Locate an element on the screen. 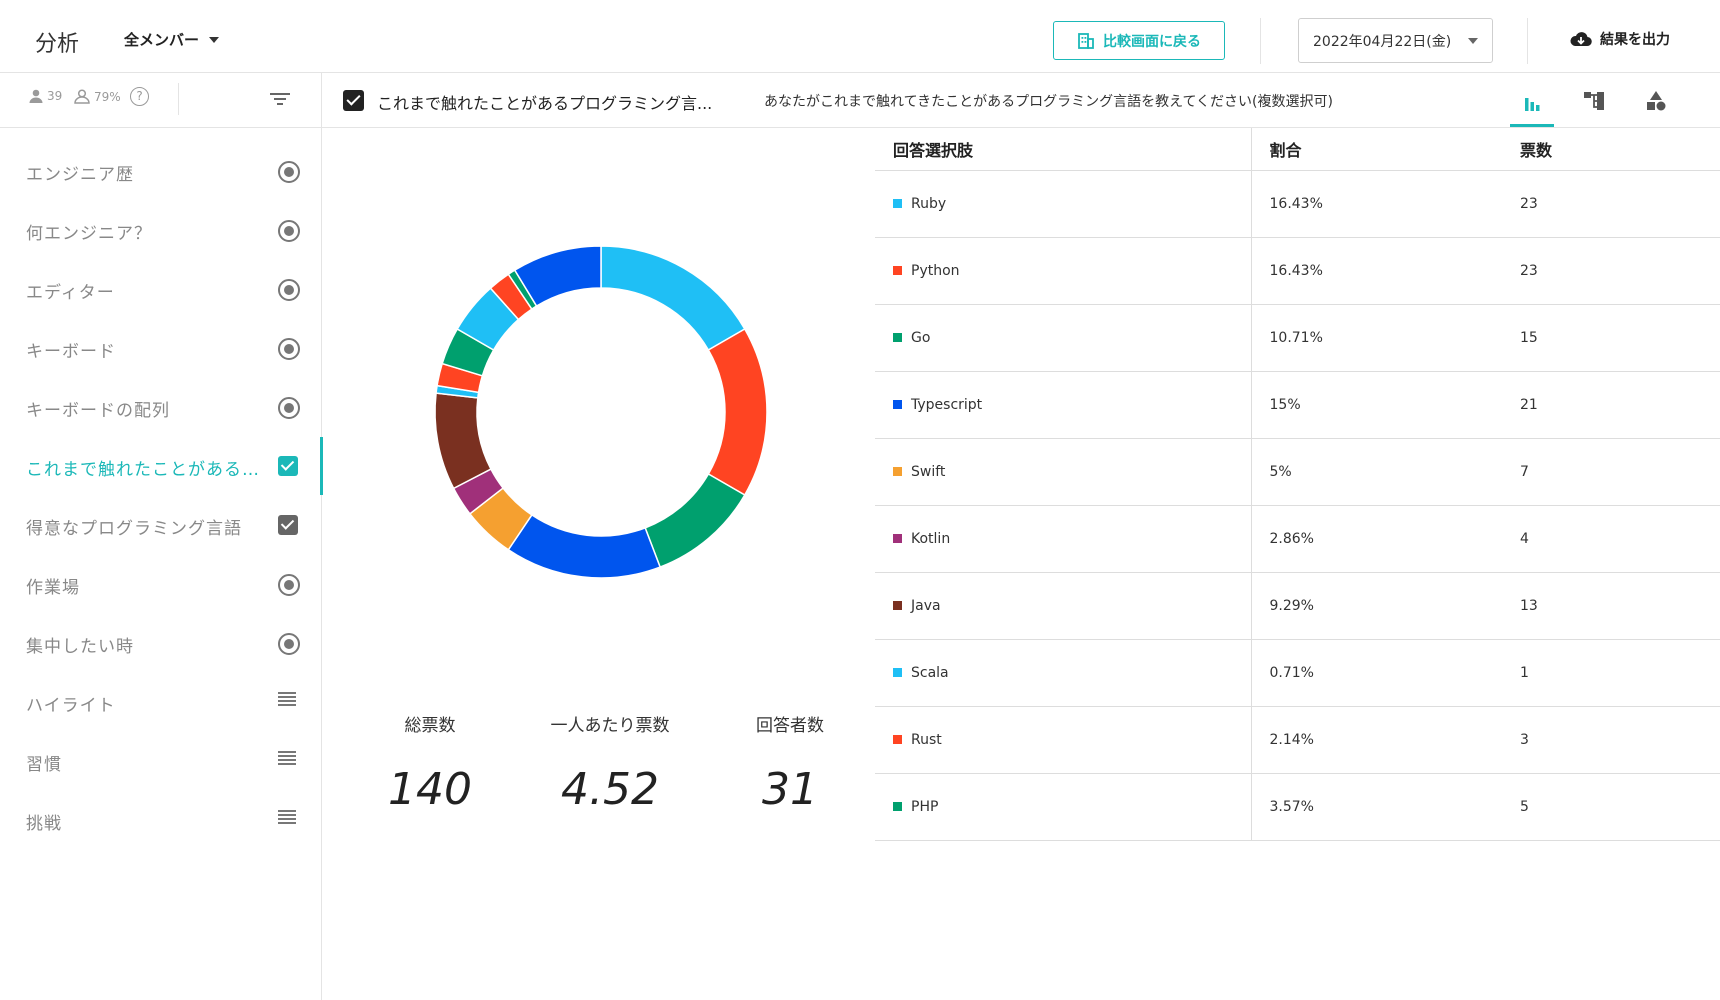  table-row: Swift 5% 7 is located at coordinates (1297, 472).